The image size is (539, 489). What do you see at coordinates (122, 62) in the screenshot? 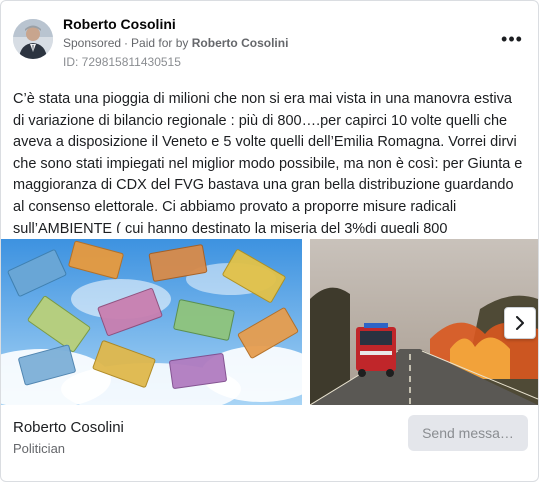
I see `ad-id: ID: 729815811430515` at bounding box center [122, 62].